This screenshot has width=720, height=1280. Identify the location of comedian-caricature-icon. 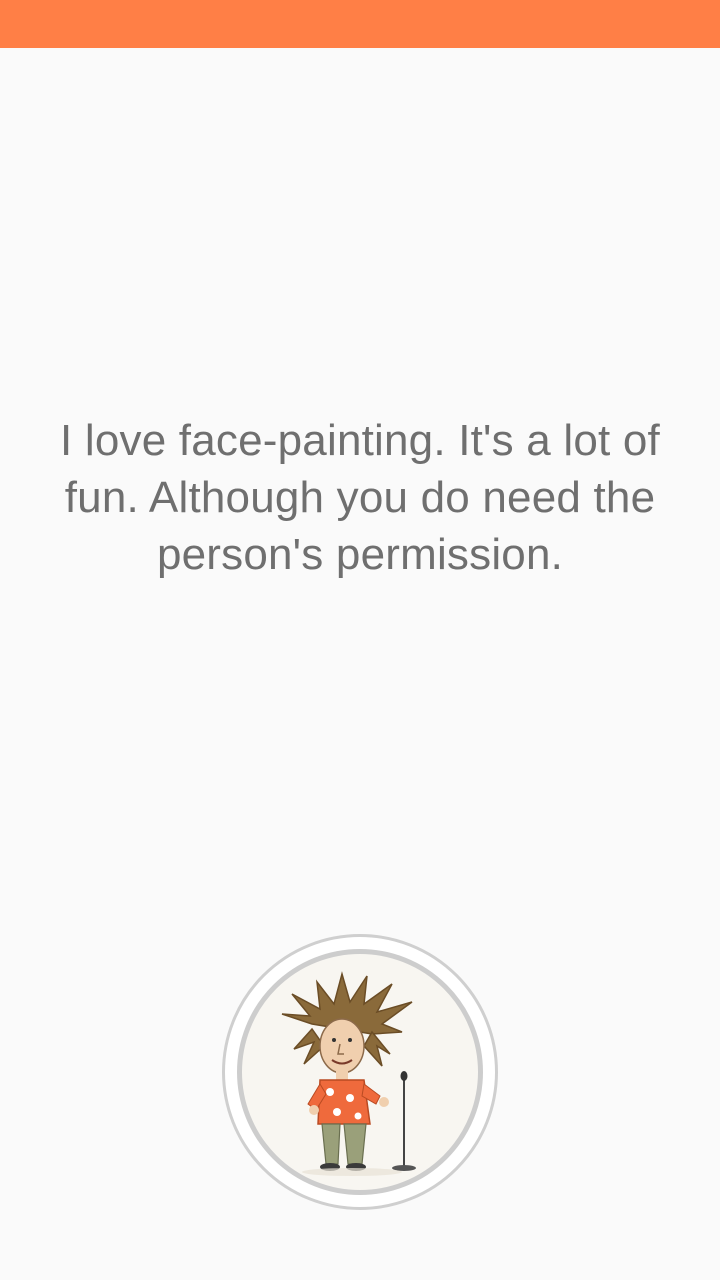
(348, 1073).